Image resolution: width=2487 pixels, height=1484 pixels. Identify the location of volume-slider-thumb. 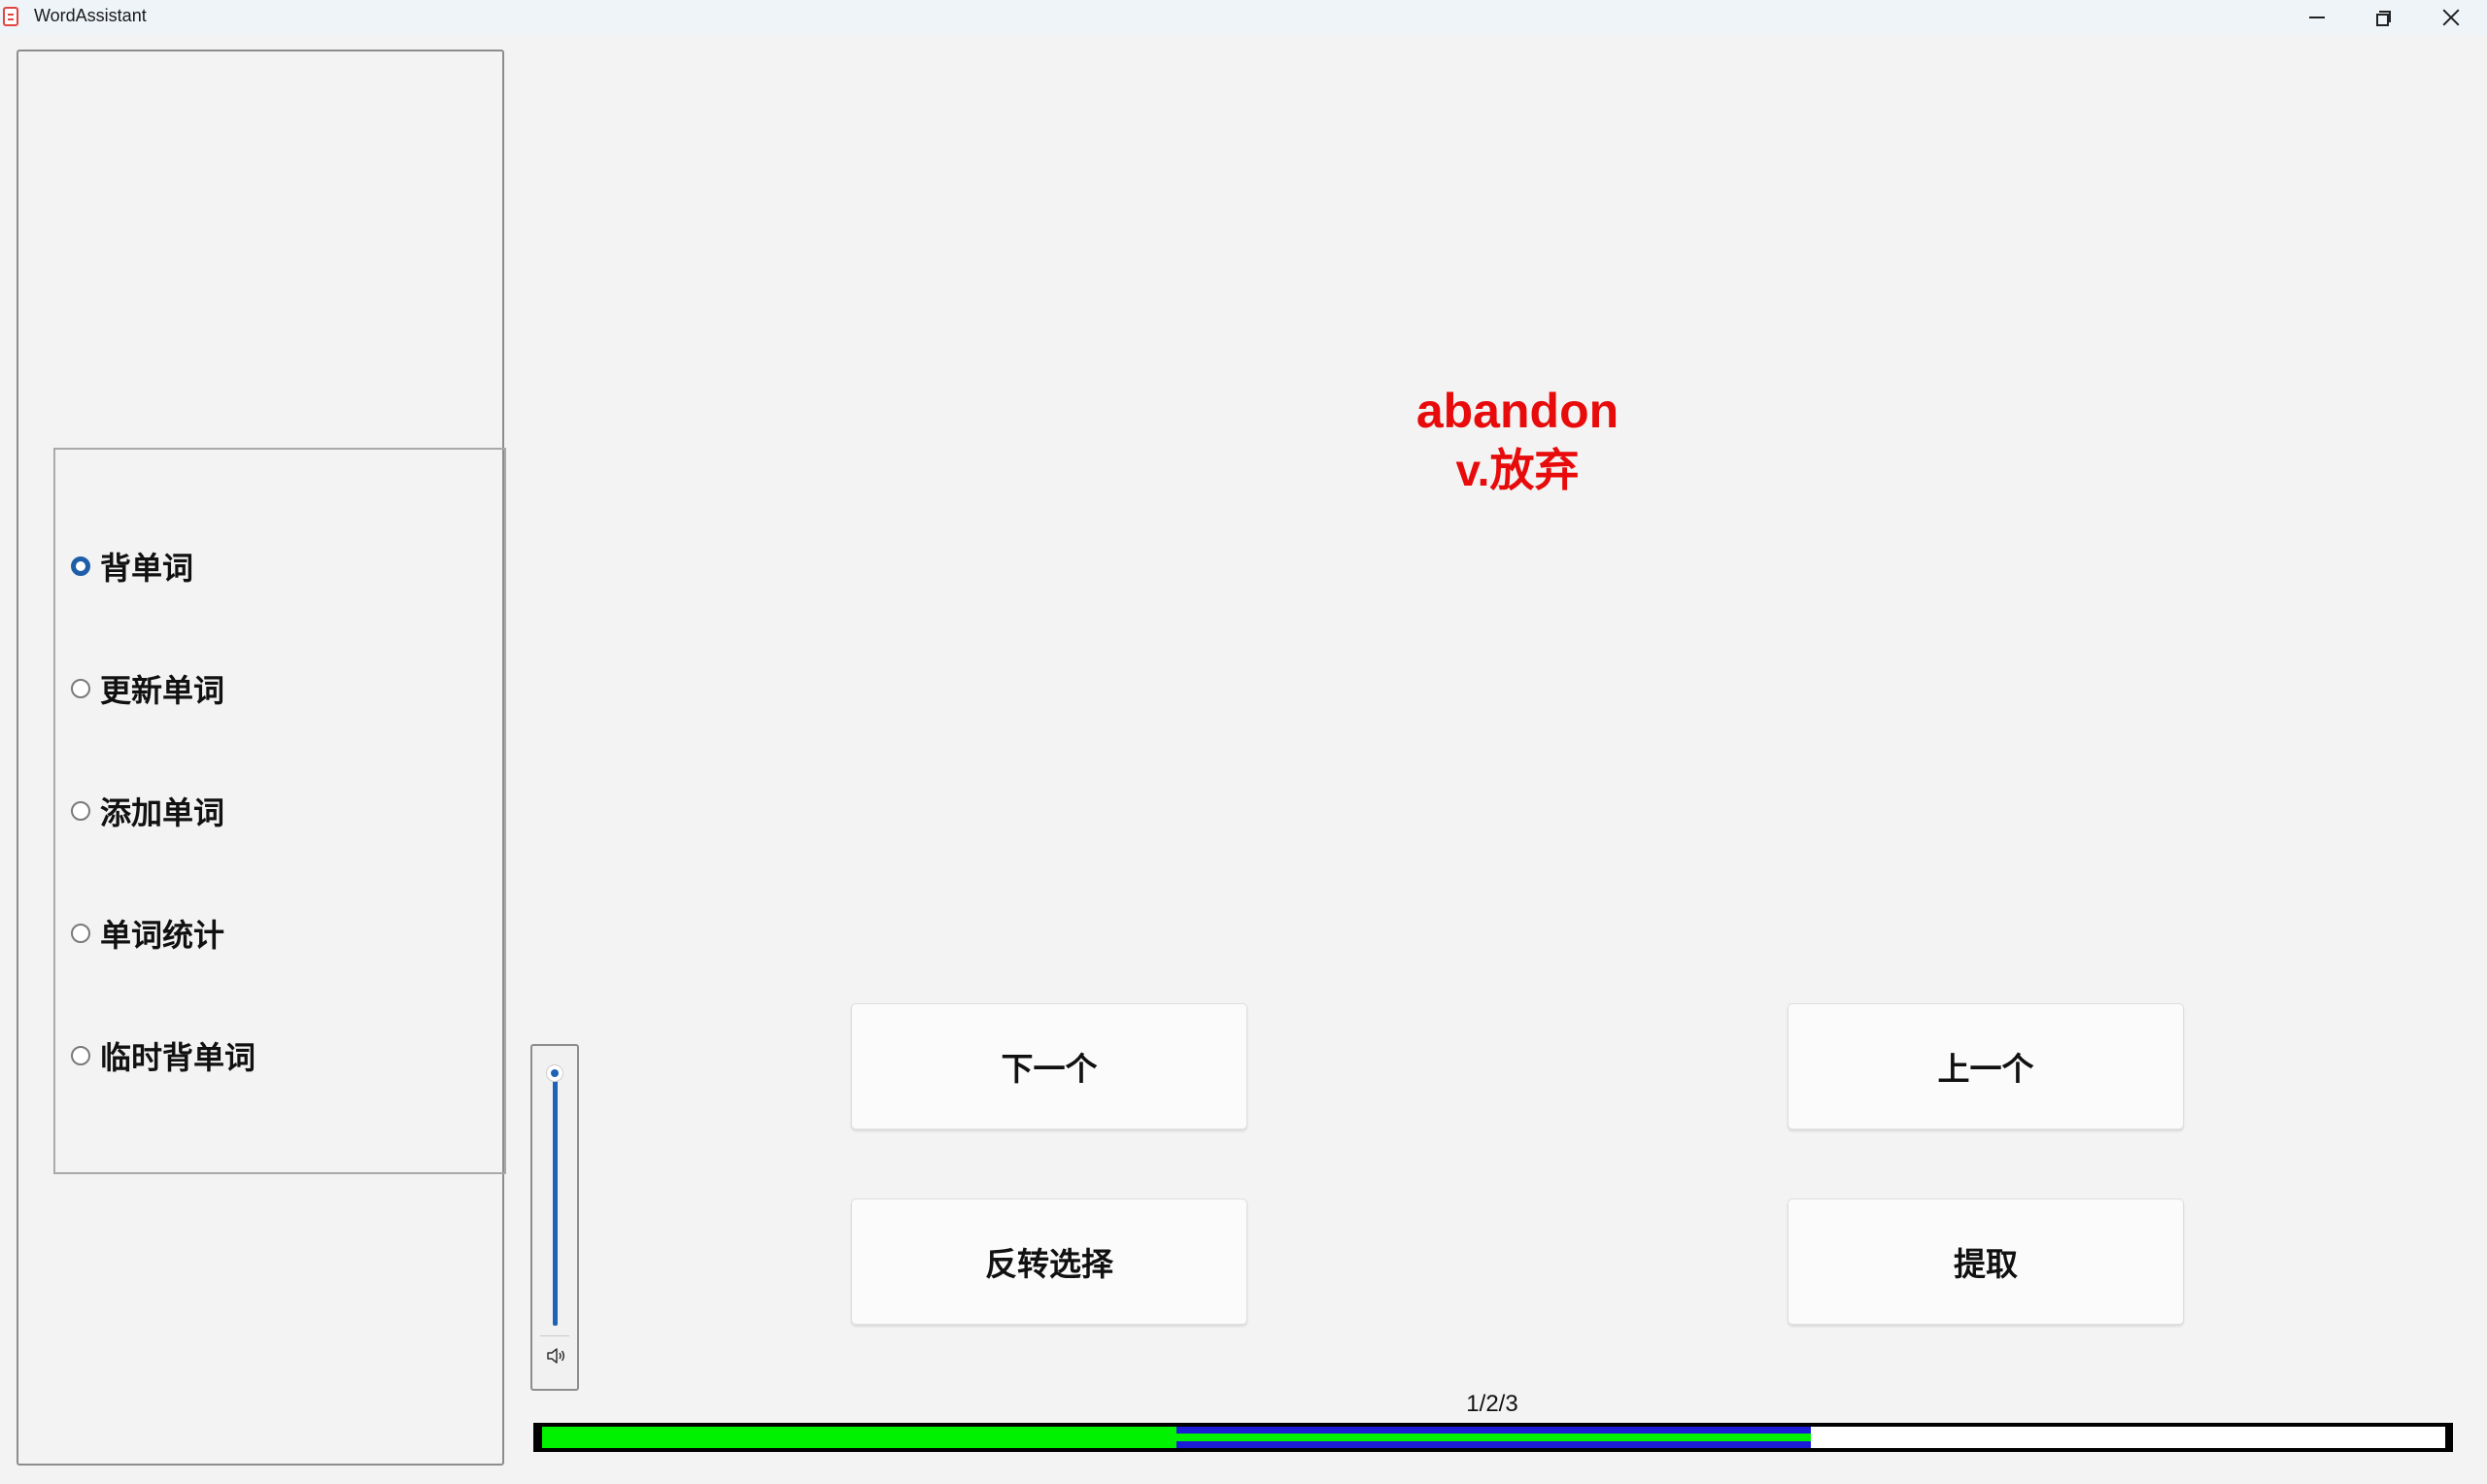
(554, 1073).